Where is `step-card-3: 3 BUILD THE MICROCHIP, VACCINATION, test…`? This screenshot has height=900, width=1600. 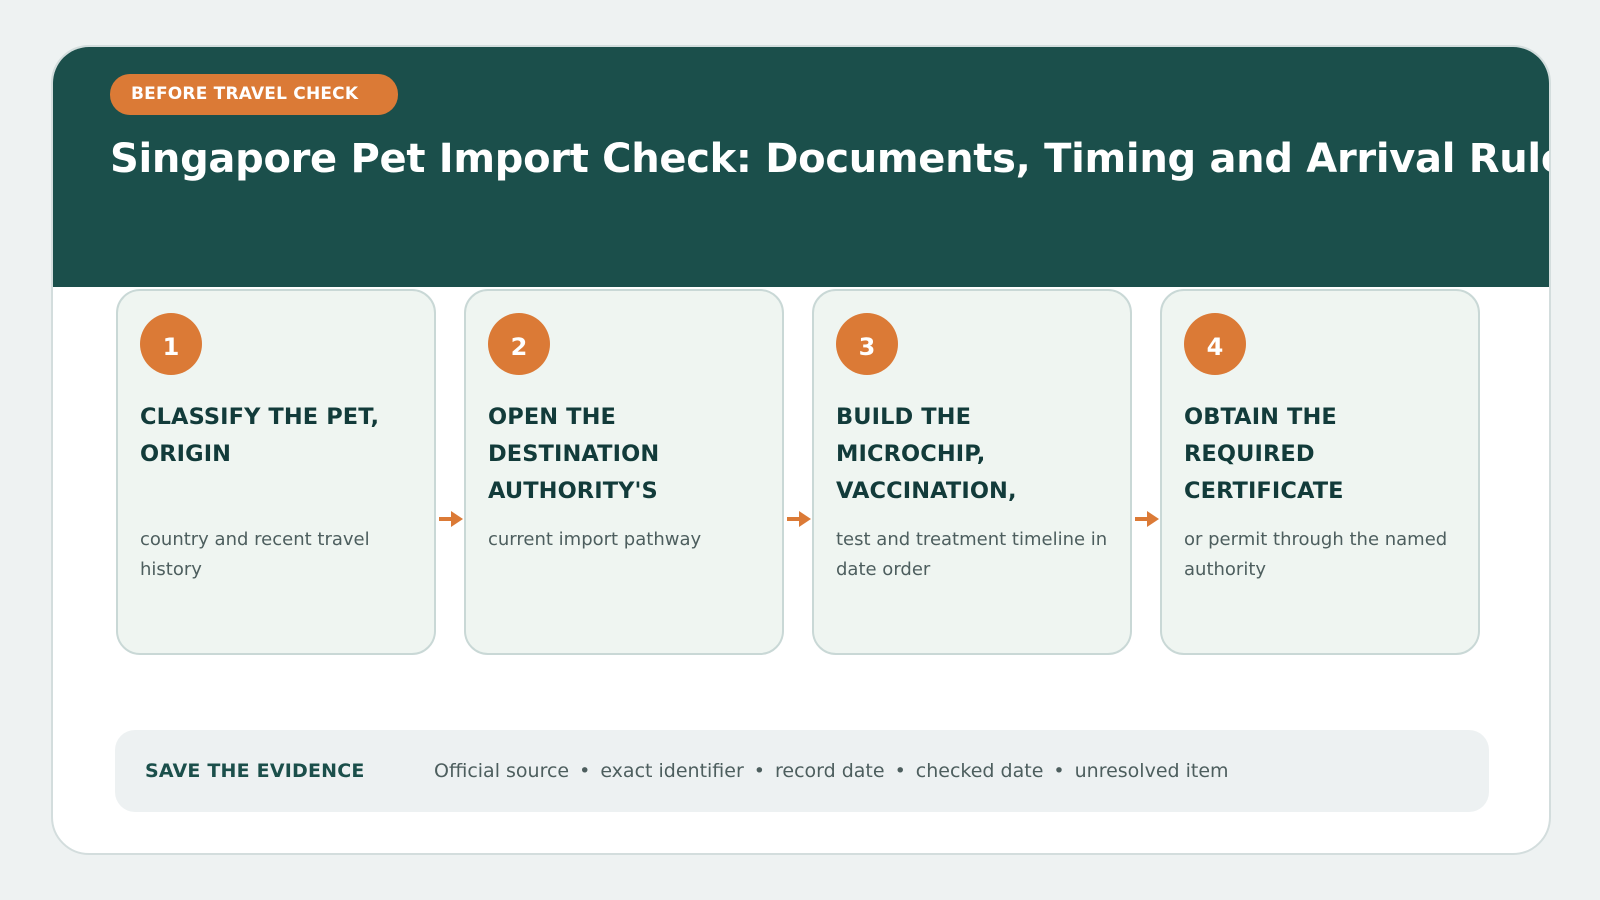 step-card-3: 3 BUILD THE MICROCHIP, VACCINATION, test… is located at coordinates (972, 472).